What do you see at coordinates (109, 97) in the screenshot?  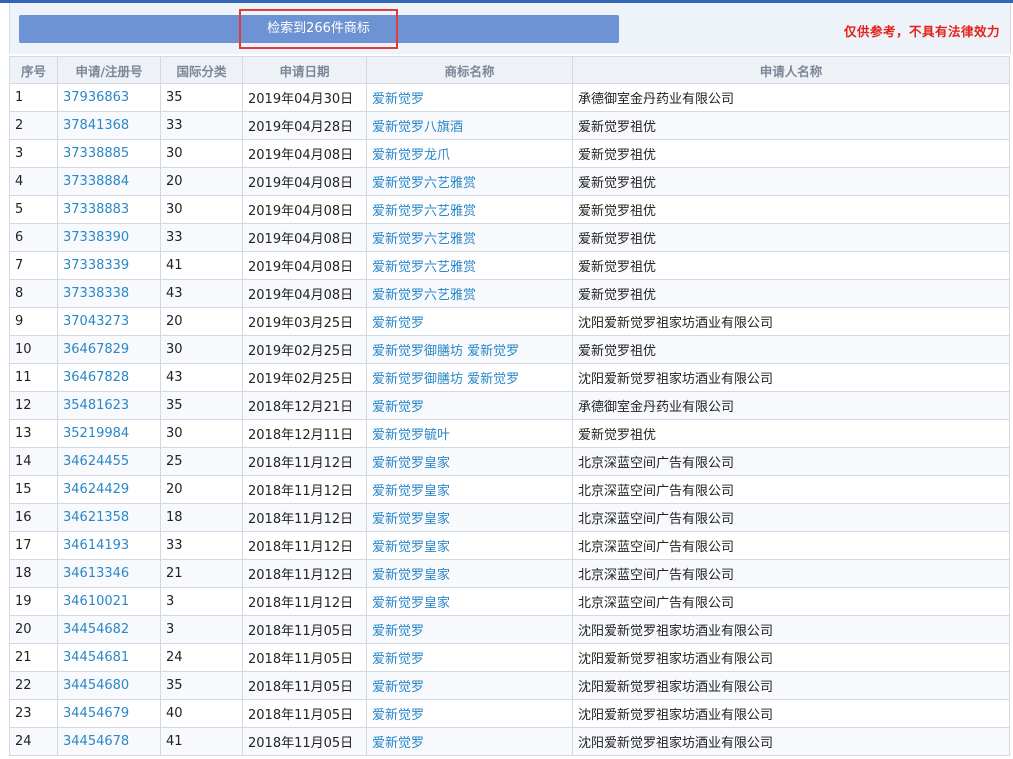 I see `registration-number-link: 37936863` at bounding box center [109, 97].